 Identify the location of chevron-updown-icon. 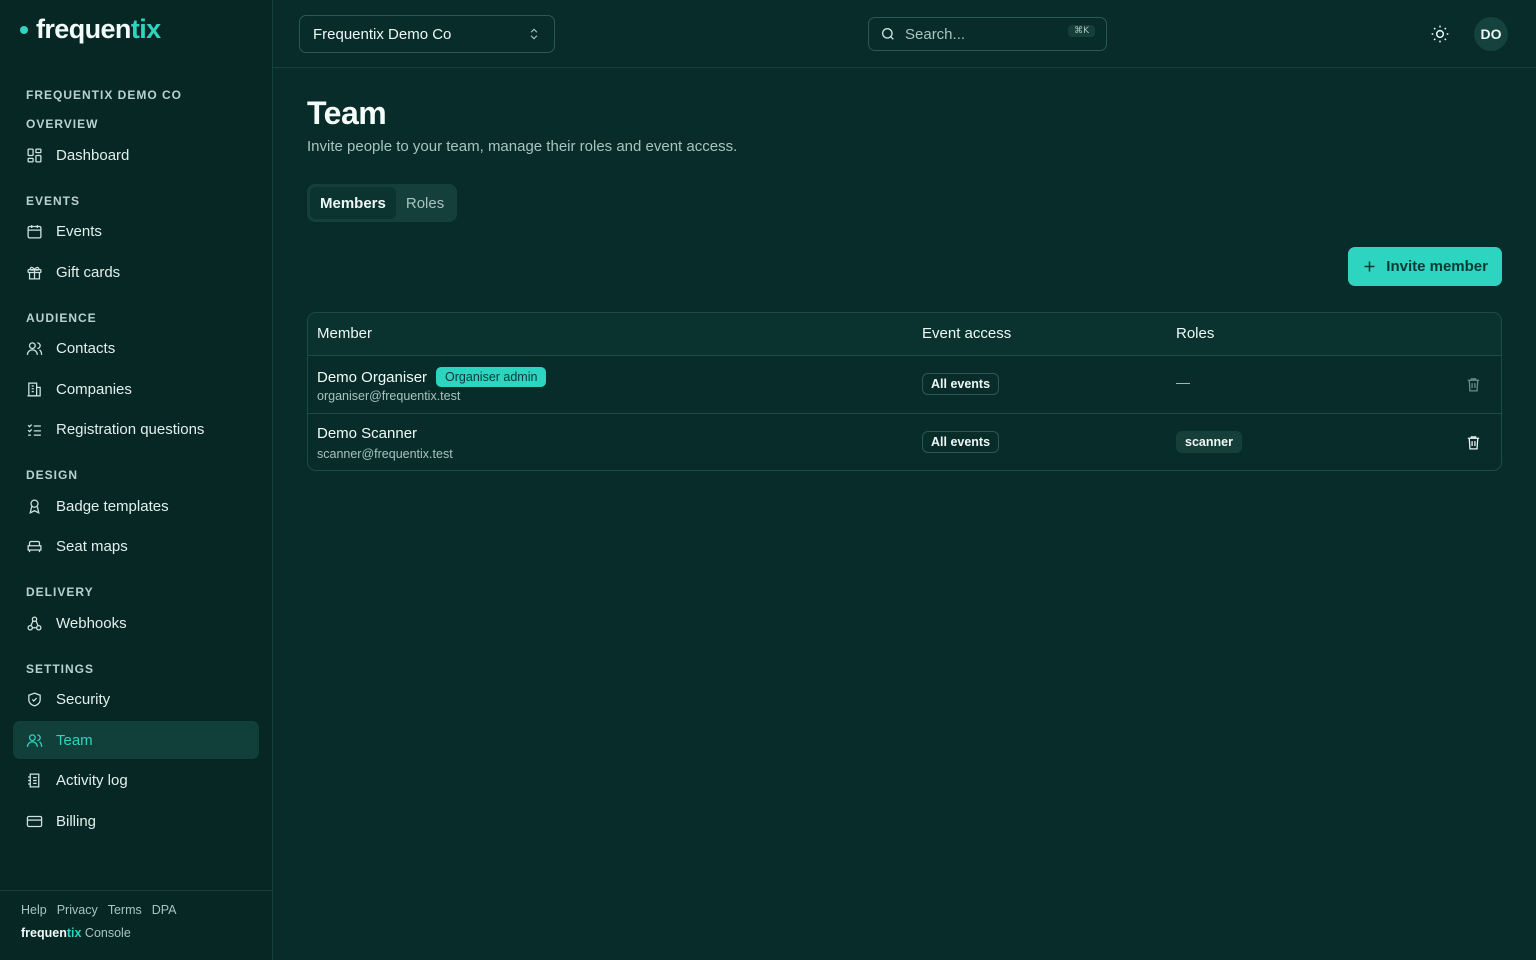
(534, 34).